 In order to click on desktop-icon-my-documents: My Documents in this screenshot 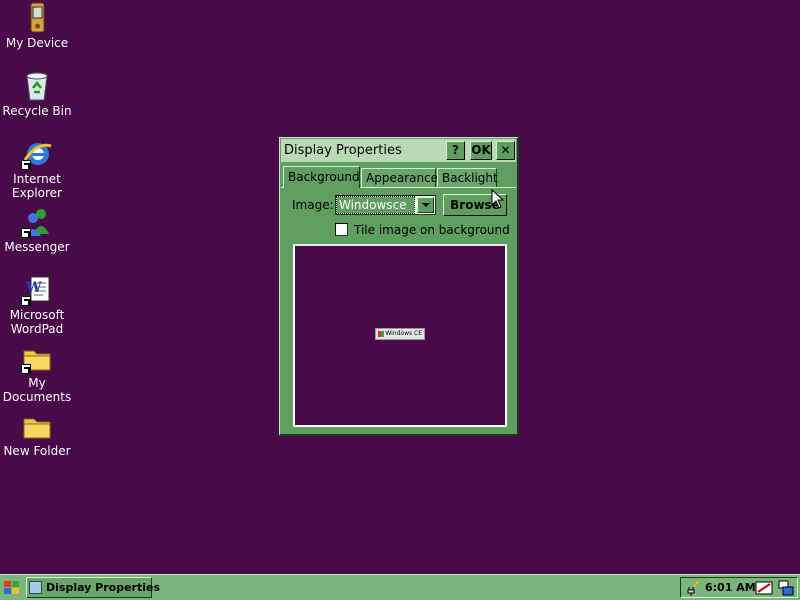, I will do `click(37, 373)`.